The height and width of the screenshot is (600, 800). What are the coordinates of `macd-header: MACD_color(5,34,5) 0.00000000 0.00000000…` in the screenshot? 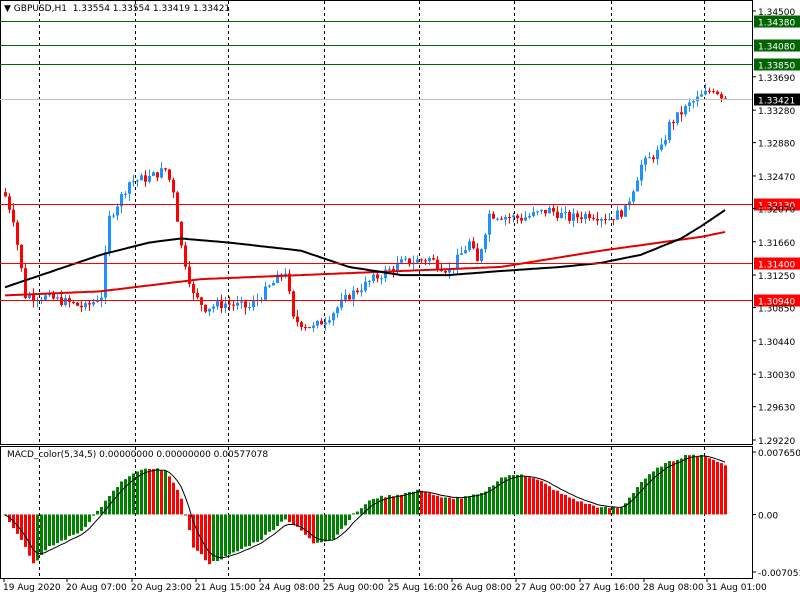 It's located at (138, 455).